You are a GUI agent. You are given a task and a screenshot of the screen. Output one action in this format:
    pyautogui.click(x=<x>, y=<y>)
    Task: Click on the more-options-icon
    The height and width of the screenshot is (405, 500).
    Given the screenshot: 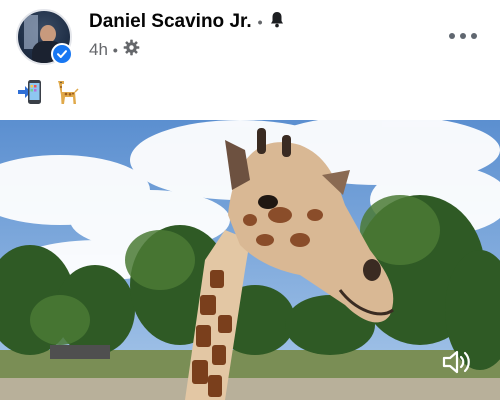 What is the action you would take?
    pyautogui.click(x=463, y=36)
    